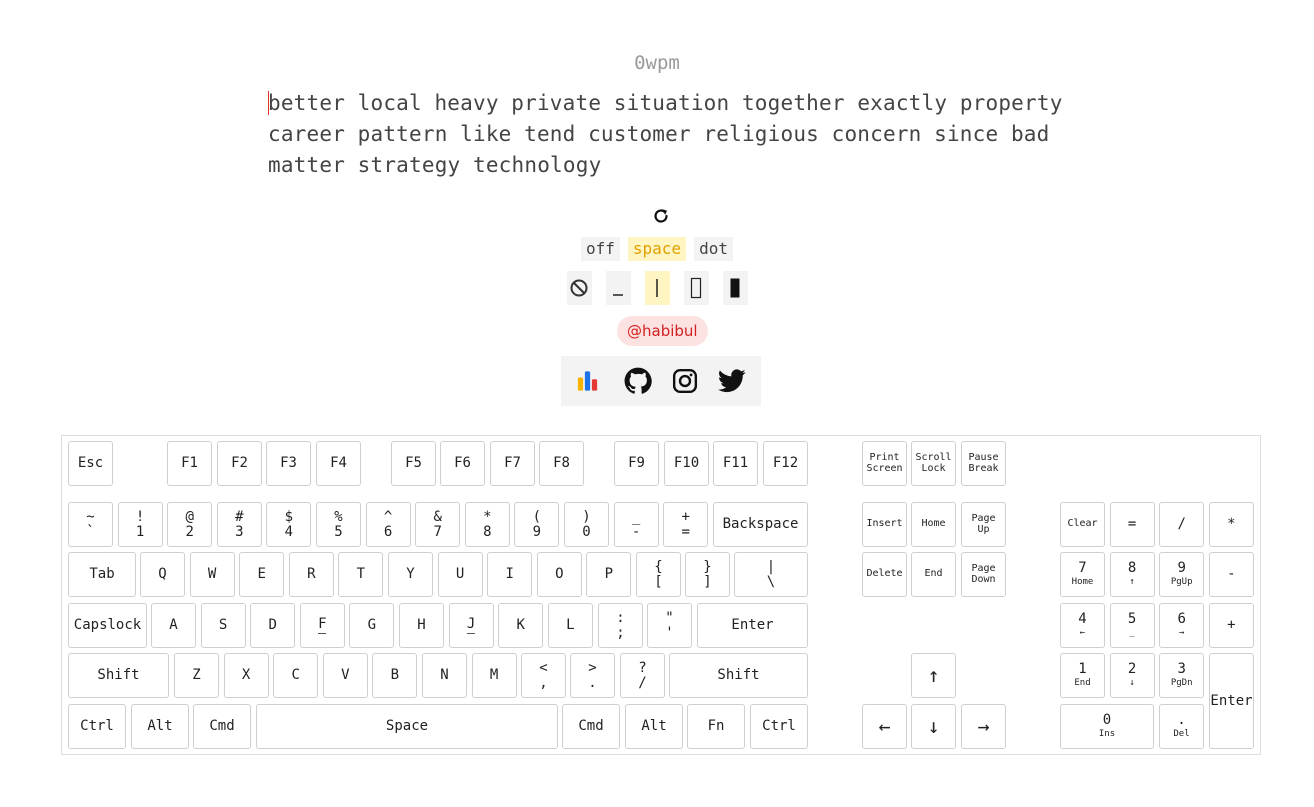 This screenshot has width=1314, height=807. Describe the element at coordinates (460, 574) in the screenshot. I see `key-u: U` at that location.